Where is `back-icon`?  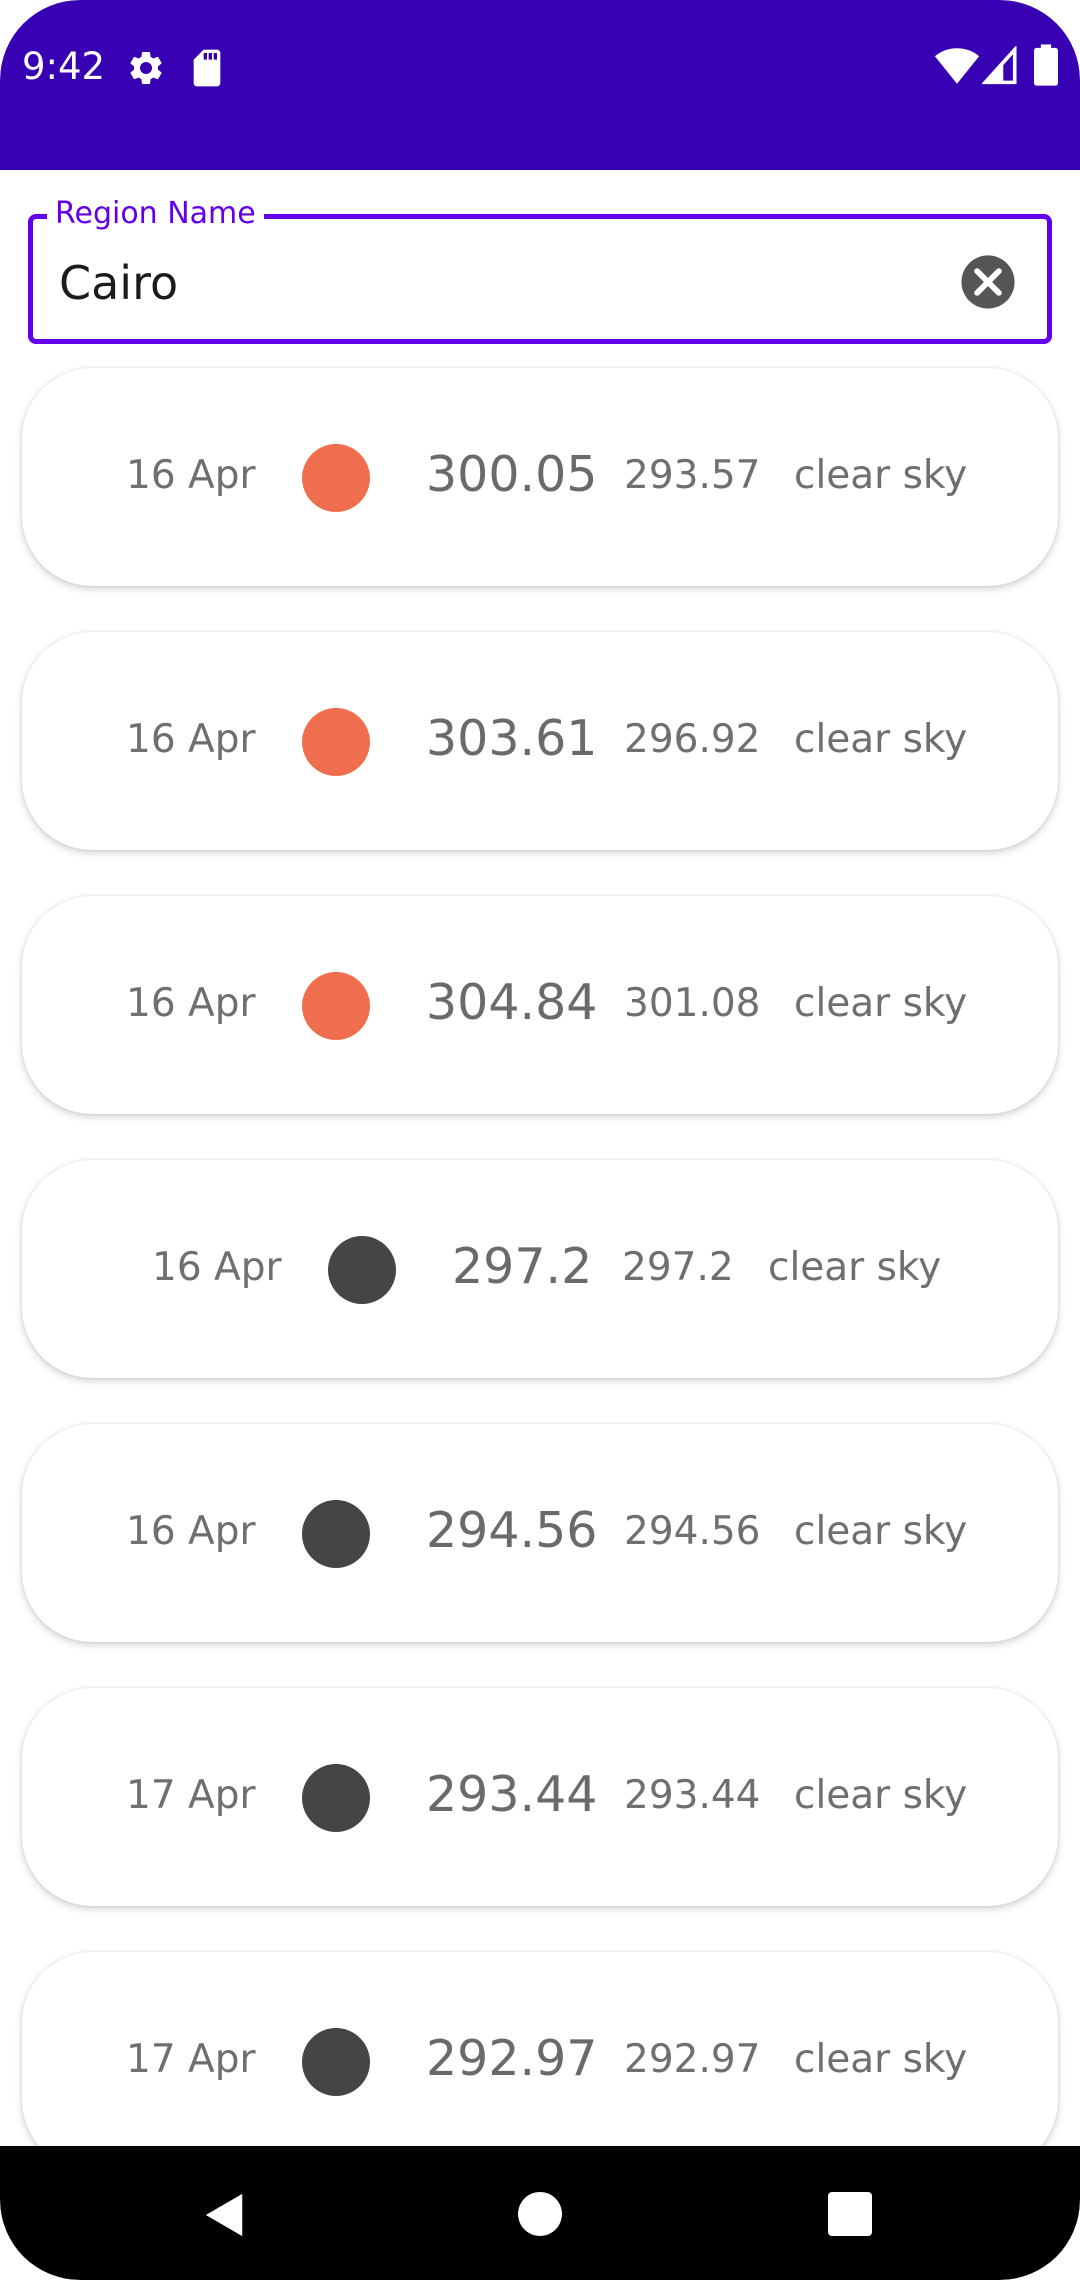
back-icon is located at coordinates (225, 2215).